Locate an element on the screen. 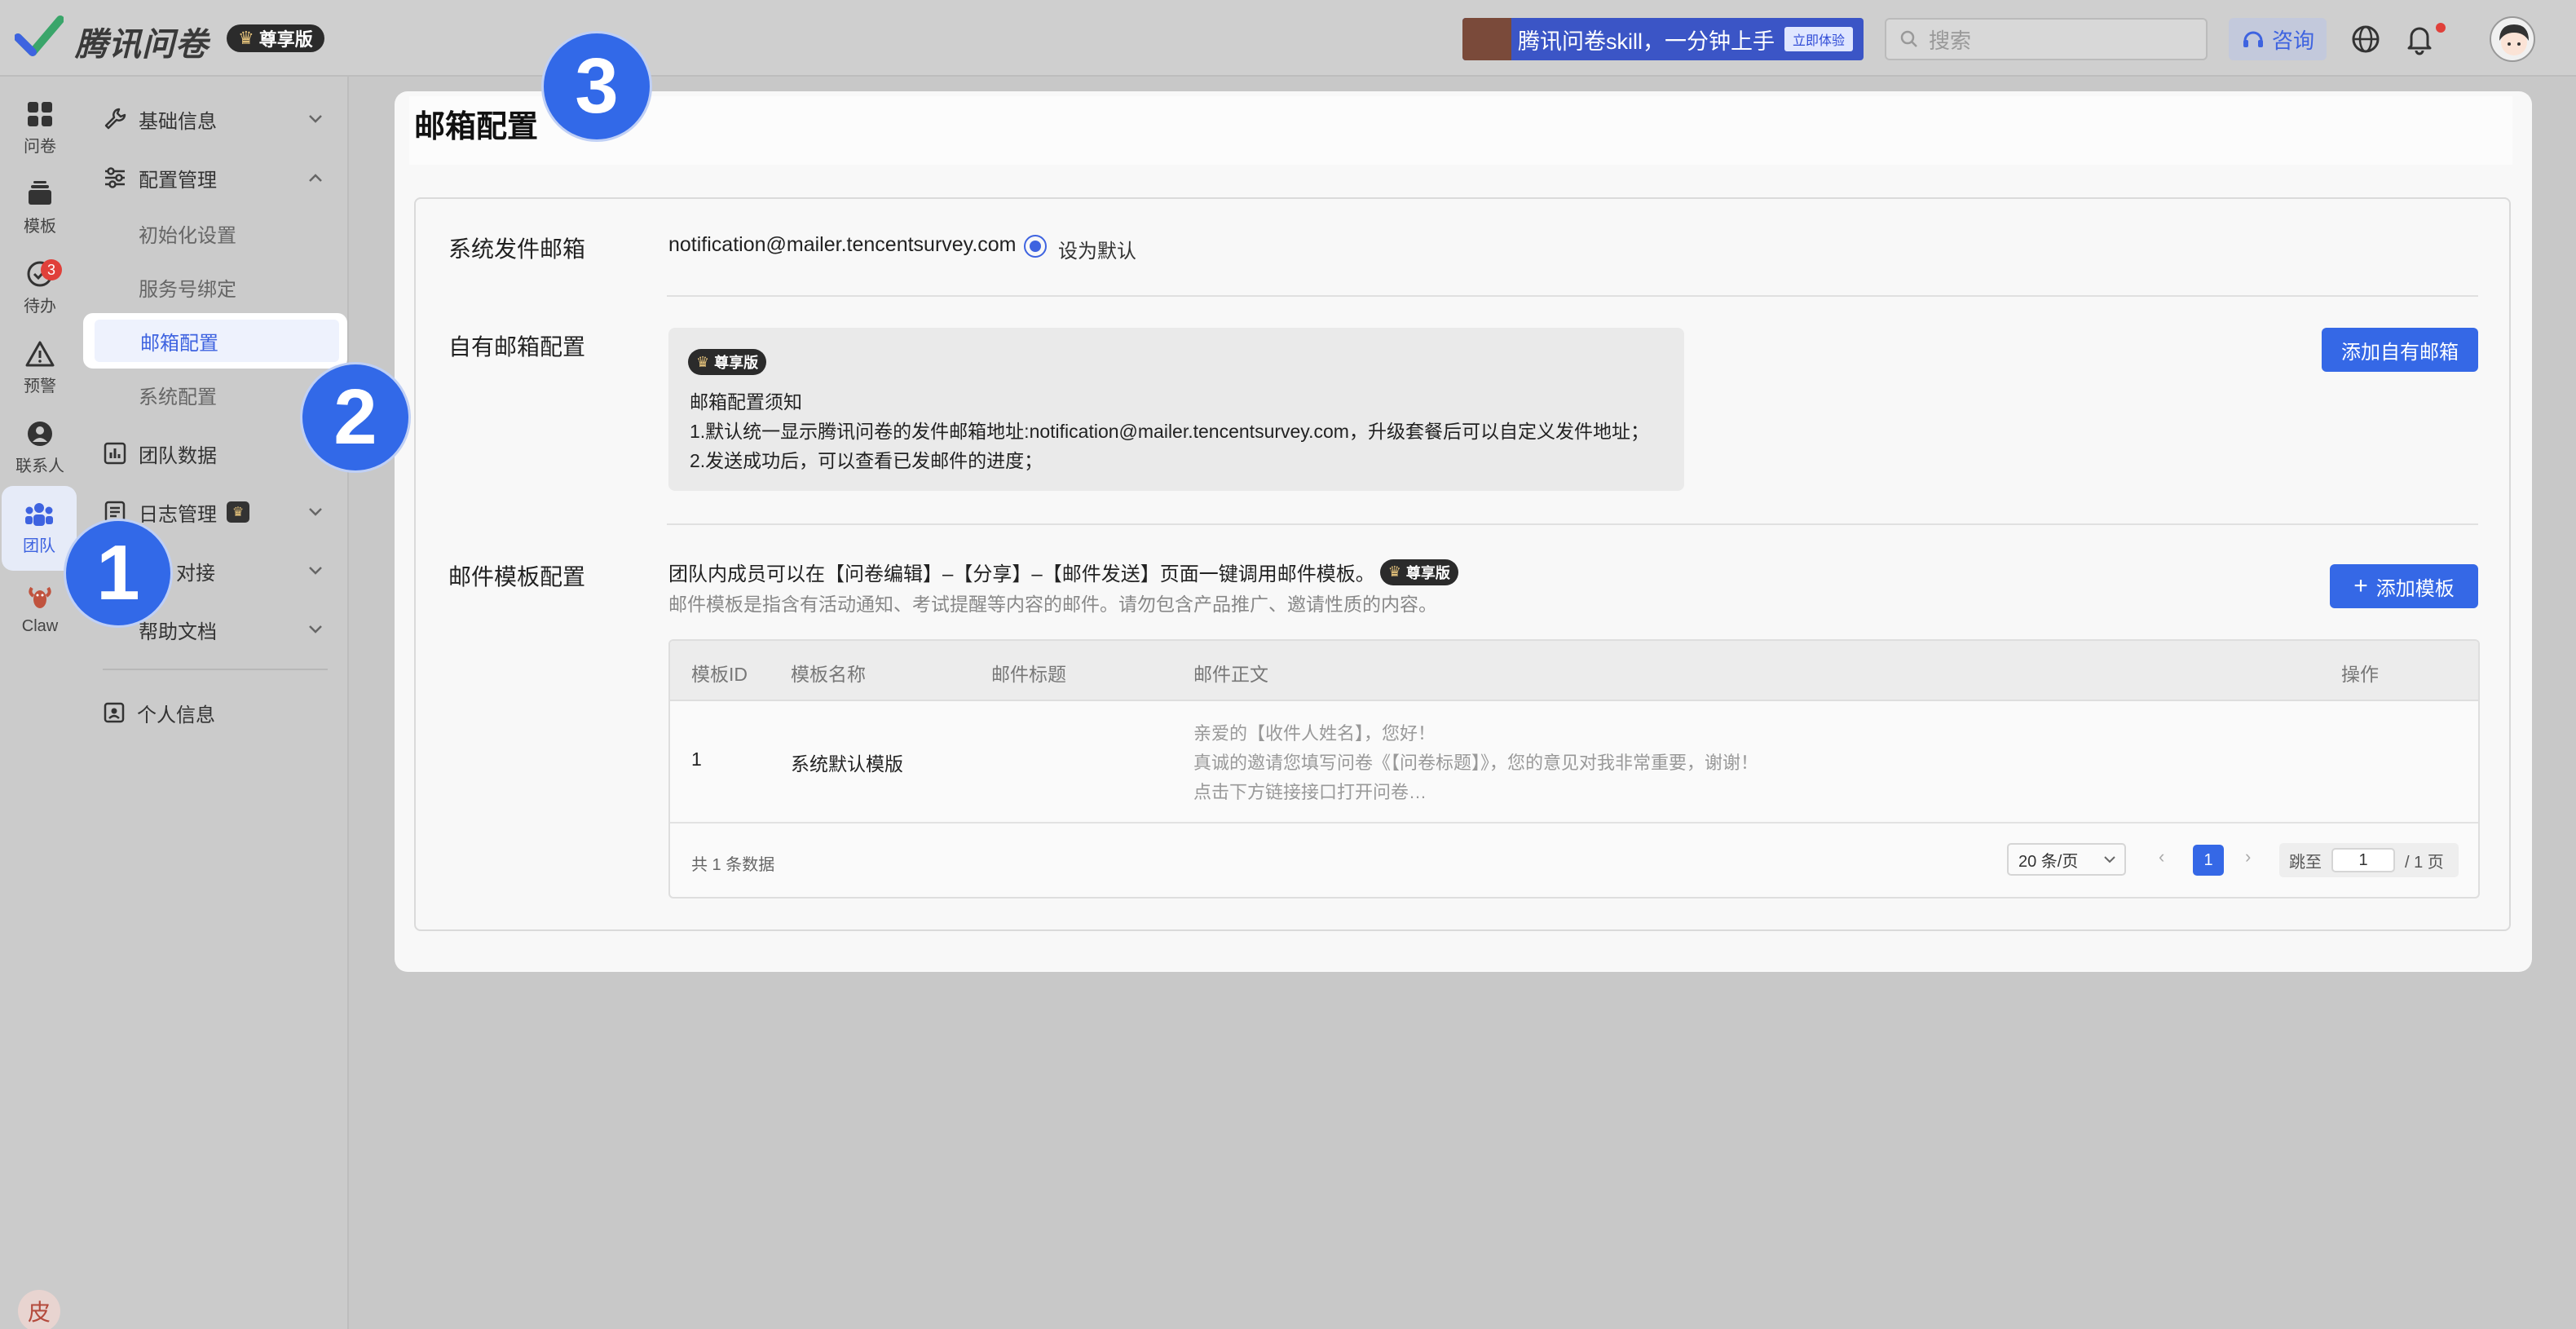 The image size is (2576, 1329). add-template-label: 添加模板 is located at coordinates (2415, 588).